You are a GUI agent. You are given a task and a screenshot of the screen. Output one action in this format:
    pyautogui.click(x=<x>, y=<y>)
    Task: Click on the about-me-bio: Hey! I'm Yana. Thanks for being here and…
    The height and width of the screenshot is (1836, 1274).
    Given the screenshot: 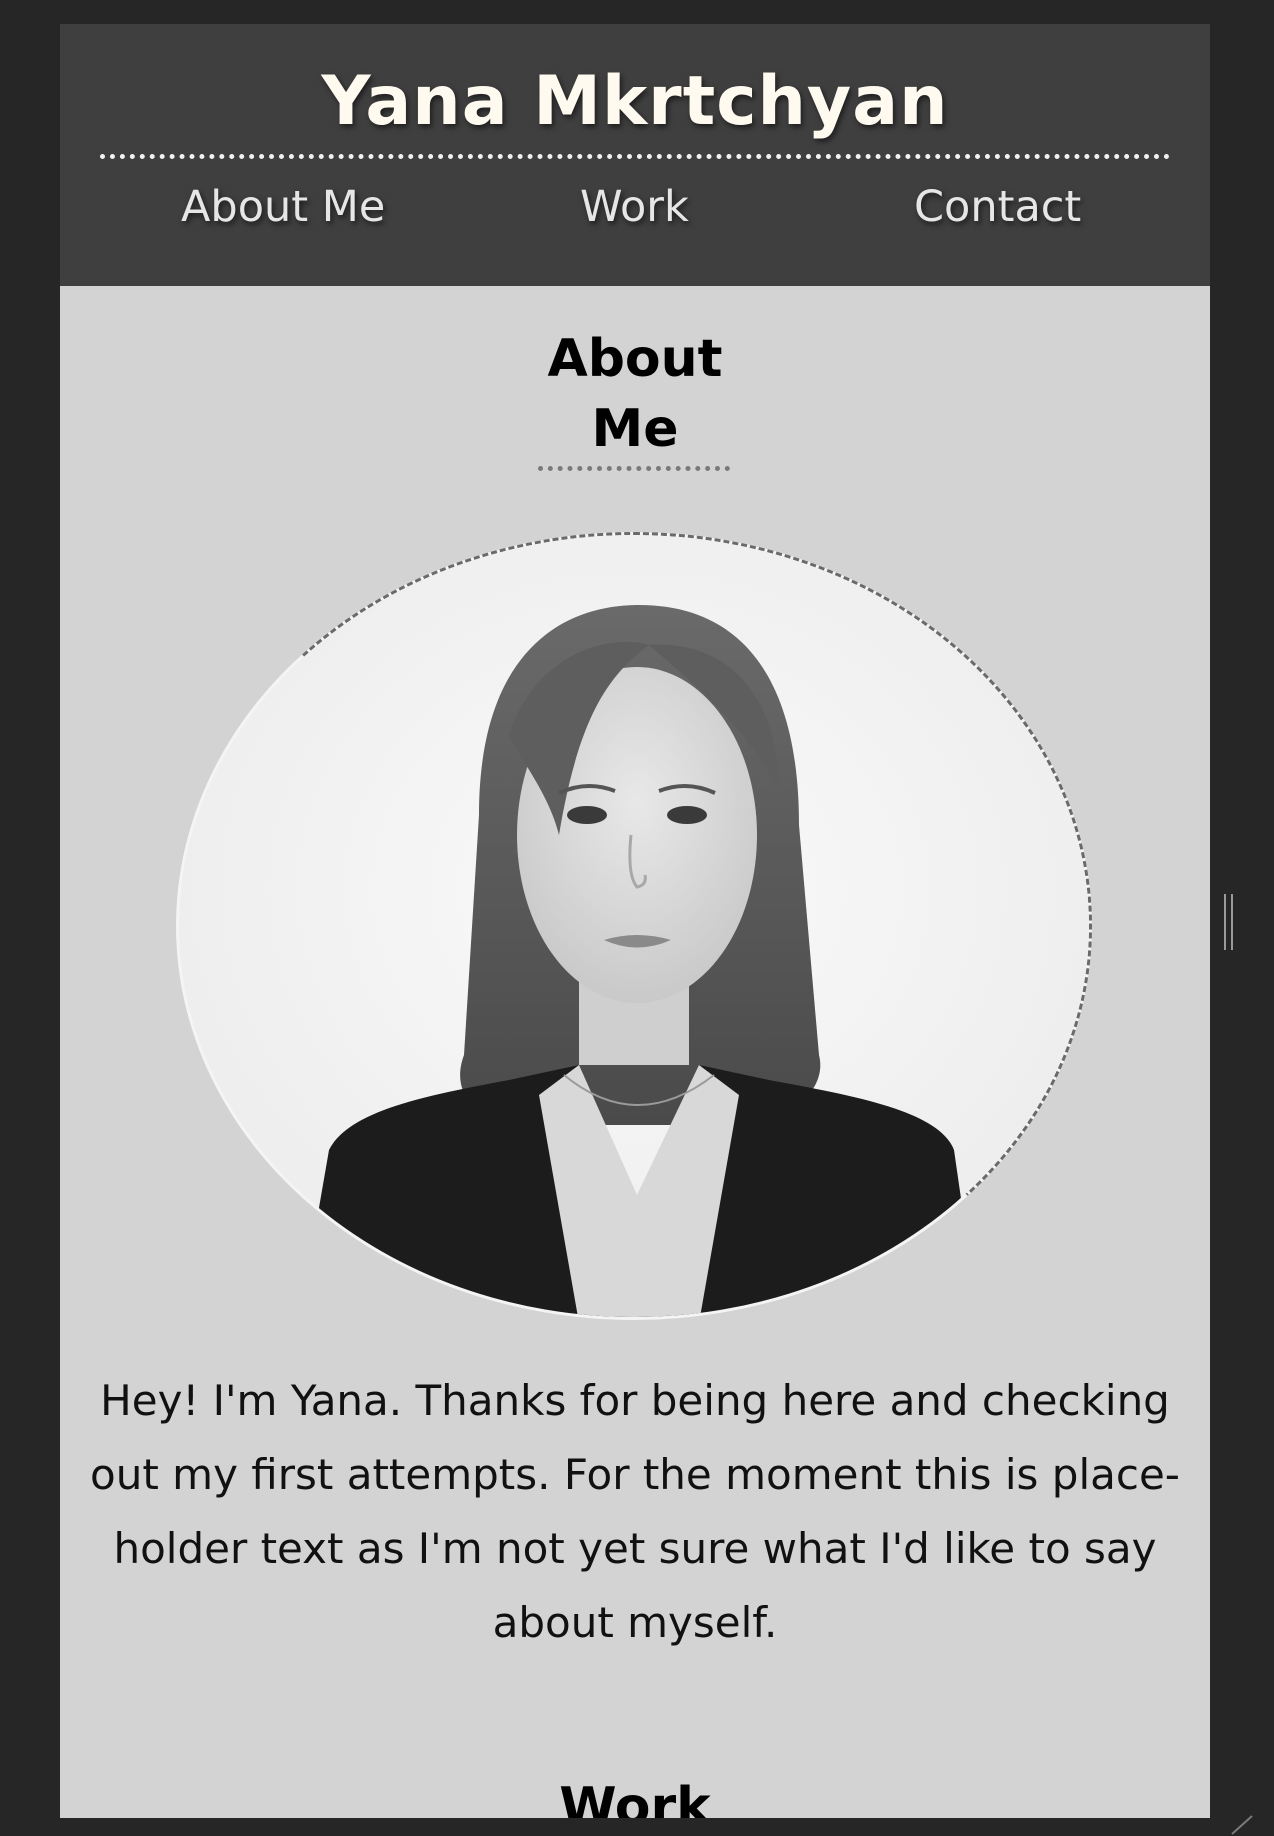 What is the action you would take?
    pyautogui.click(x=635, y=1511)
    